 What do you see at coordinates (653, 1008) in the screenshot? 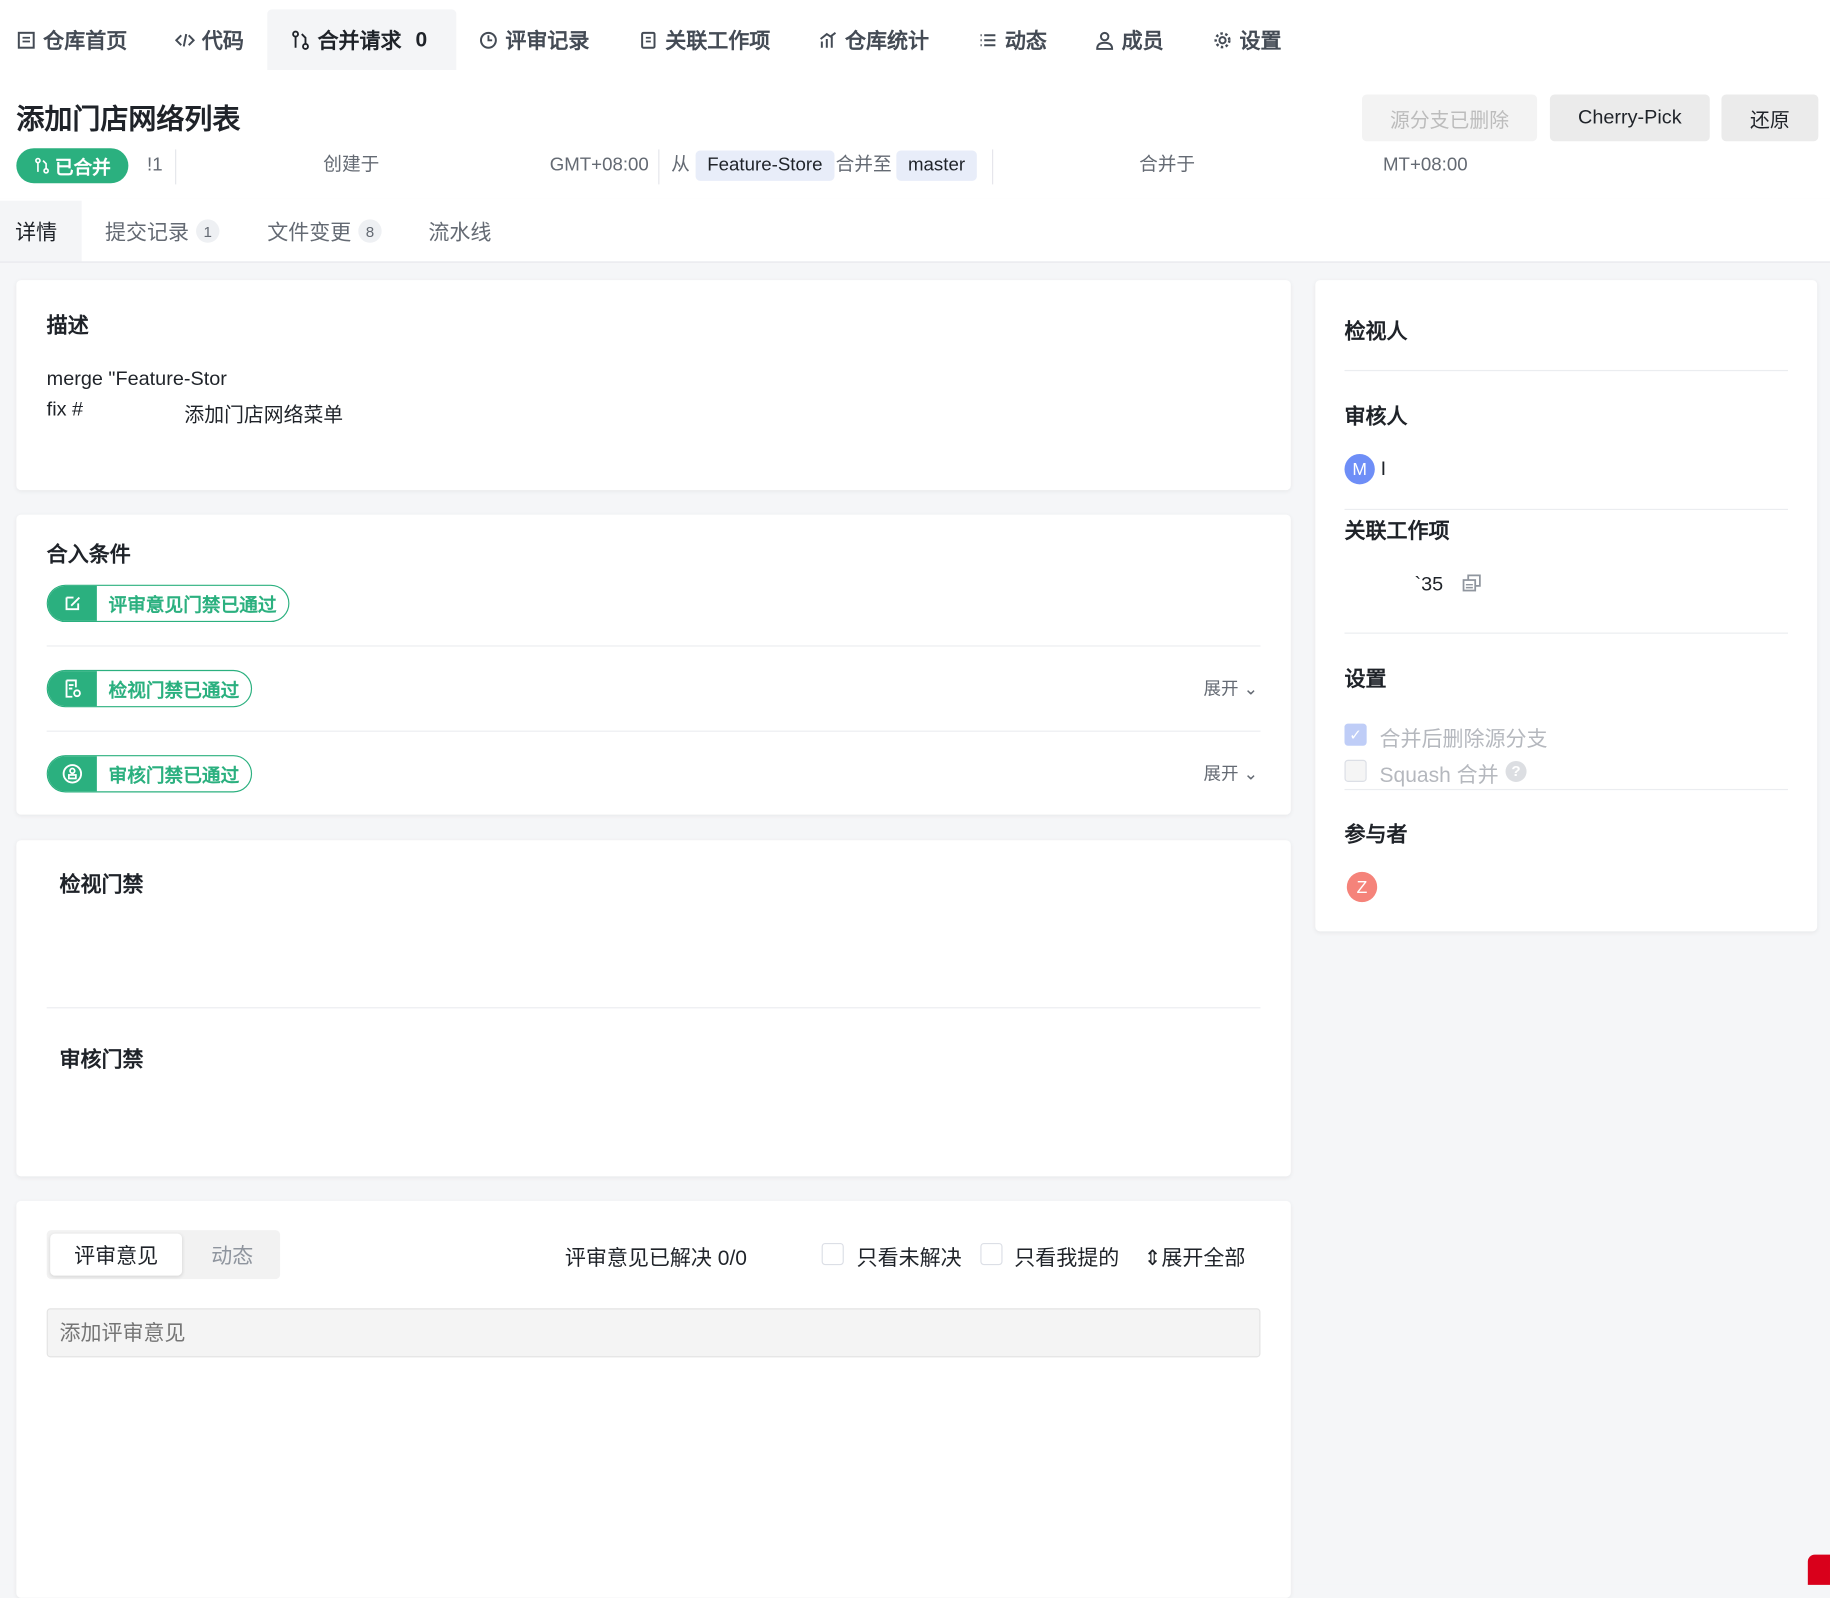
I see `gates-card: 检视门禁 审核门禁` at bounding box center [653, 1008].